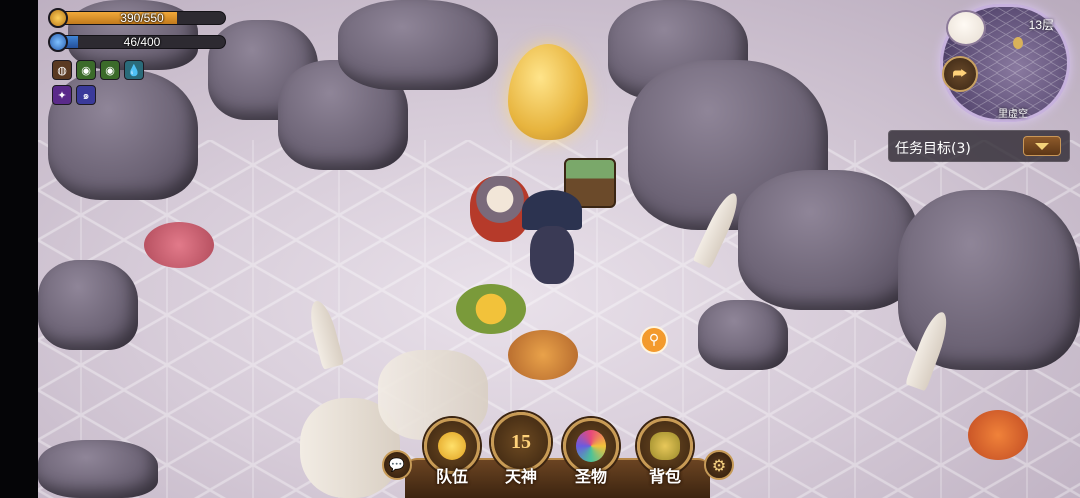 This screenshot has height=498, width=1080. What do you see at coordinates (520, 476) in the screenshot?
I see `god-label: 天神` at bounding box center [520, 476].